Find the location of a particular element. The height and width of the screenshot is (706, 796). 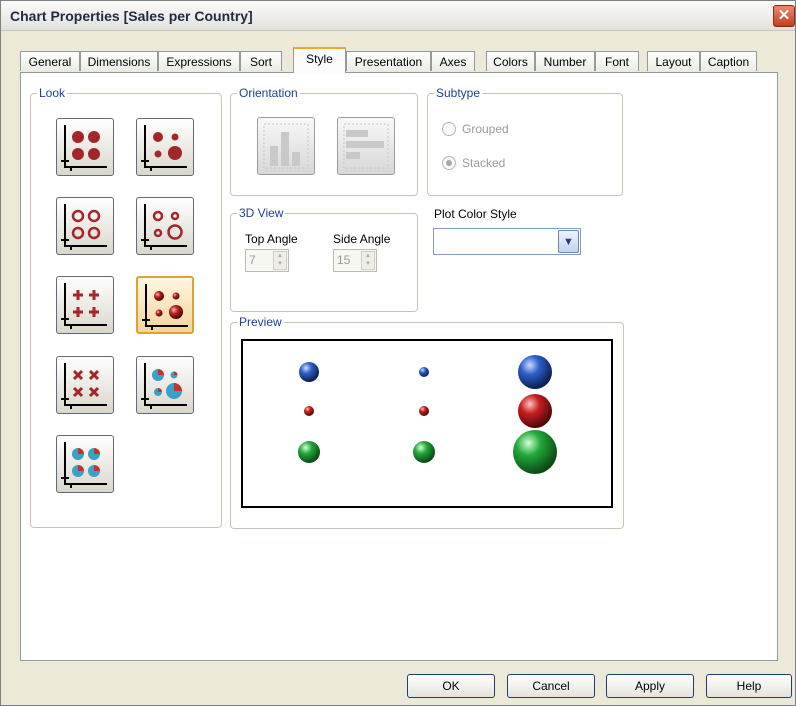

orientation-group: Orientation is located at coordinates (324, 141).